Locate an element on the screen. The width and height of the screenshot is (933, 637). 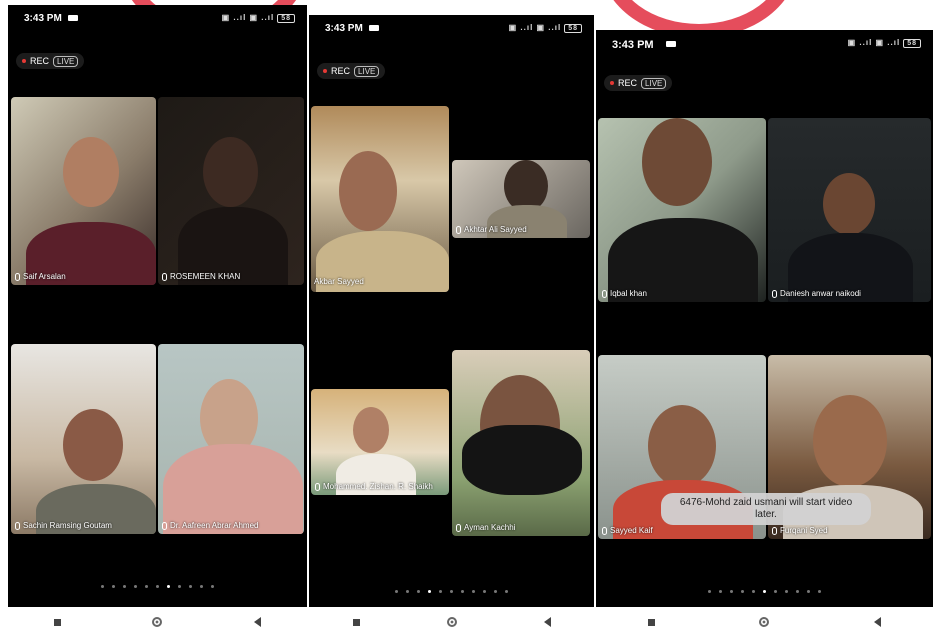
participant-tile: Iqbal khan is located at coordinates (682, 210).